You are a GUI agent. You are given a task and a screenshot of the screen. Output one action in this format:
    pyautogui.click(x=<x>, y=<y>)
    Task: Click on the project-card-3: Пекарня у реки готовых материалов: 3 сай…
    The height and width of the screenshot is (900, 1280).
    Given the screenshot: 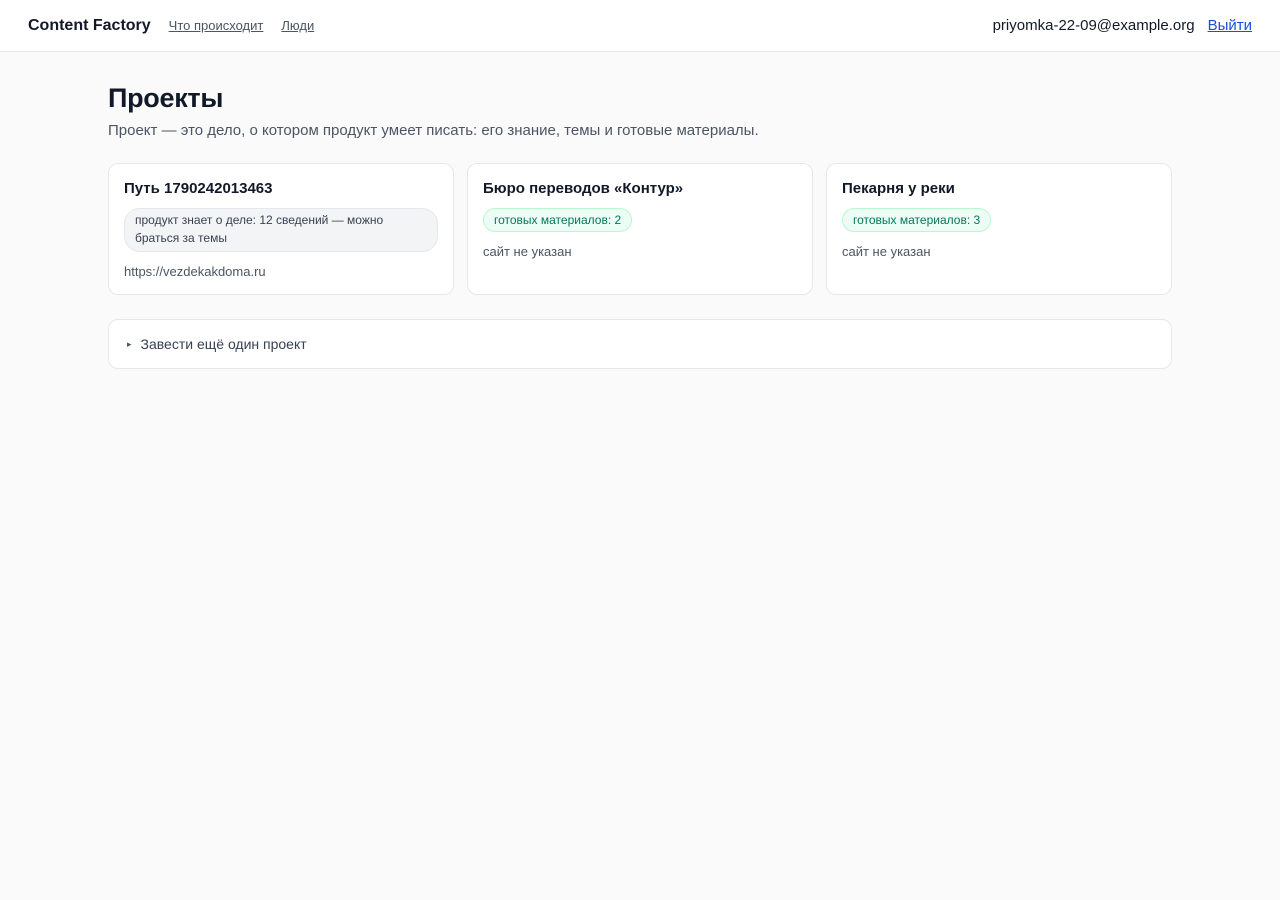 What is the action you would take?
    pyautogui.click(x=999, y=229)
    